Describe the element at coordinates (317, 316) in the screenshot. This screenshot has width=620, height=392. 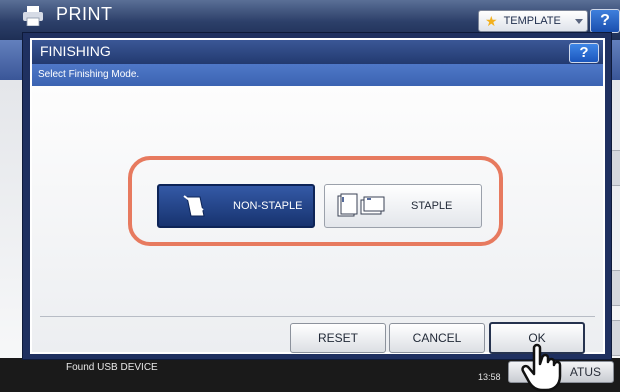
I see `divider` at that location.